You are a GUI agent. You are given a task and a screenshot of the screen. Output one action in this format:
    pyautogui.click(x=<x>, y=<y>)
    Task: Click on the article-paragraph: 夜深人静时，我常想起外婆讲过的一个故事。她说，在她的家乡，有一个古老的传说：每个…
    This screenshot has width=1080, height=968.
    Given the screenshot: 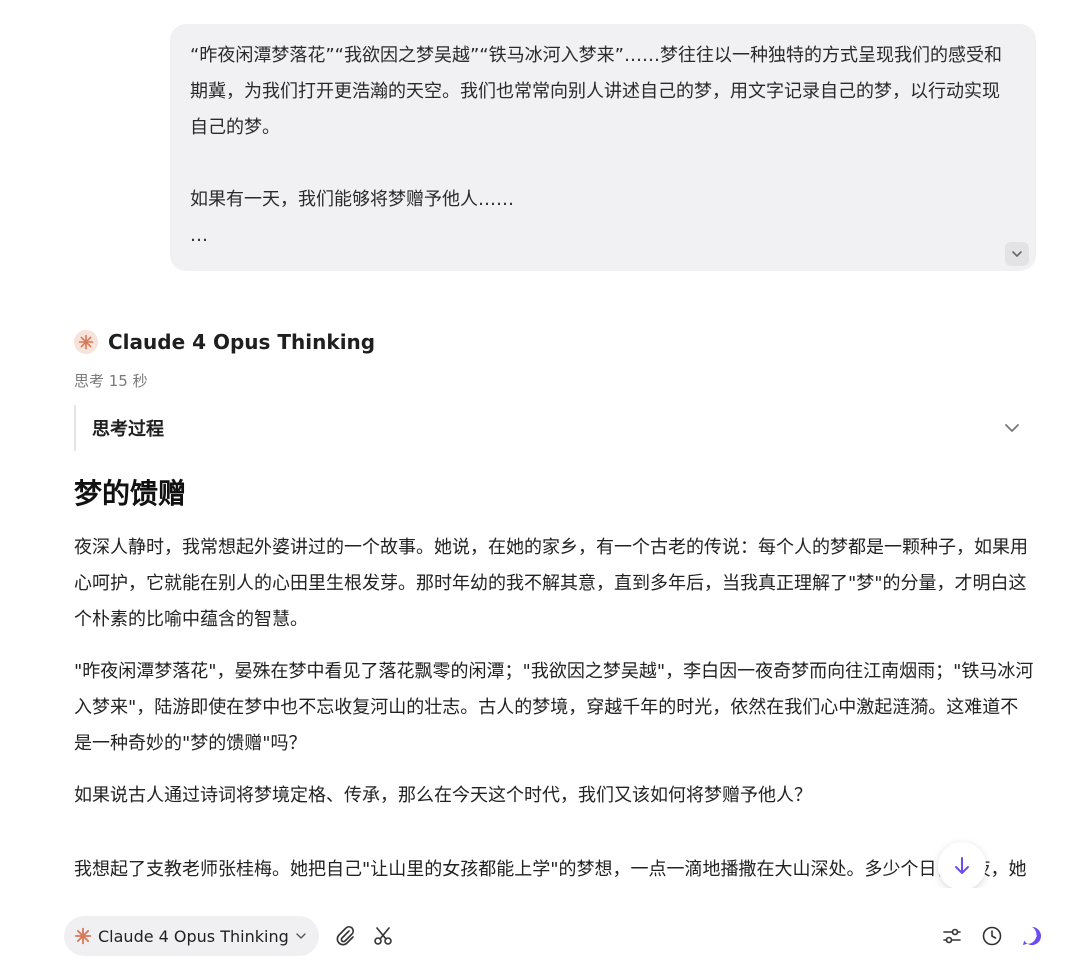 What is the action you would take?
    pyautogui.click(x=551, y=583)
    